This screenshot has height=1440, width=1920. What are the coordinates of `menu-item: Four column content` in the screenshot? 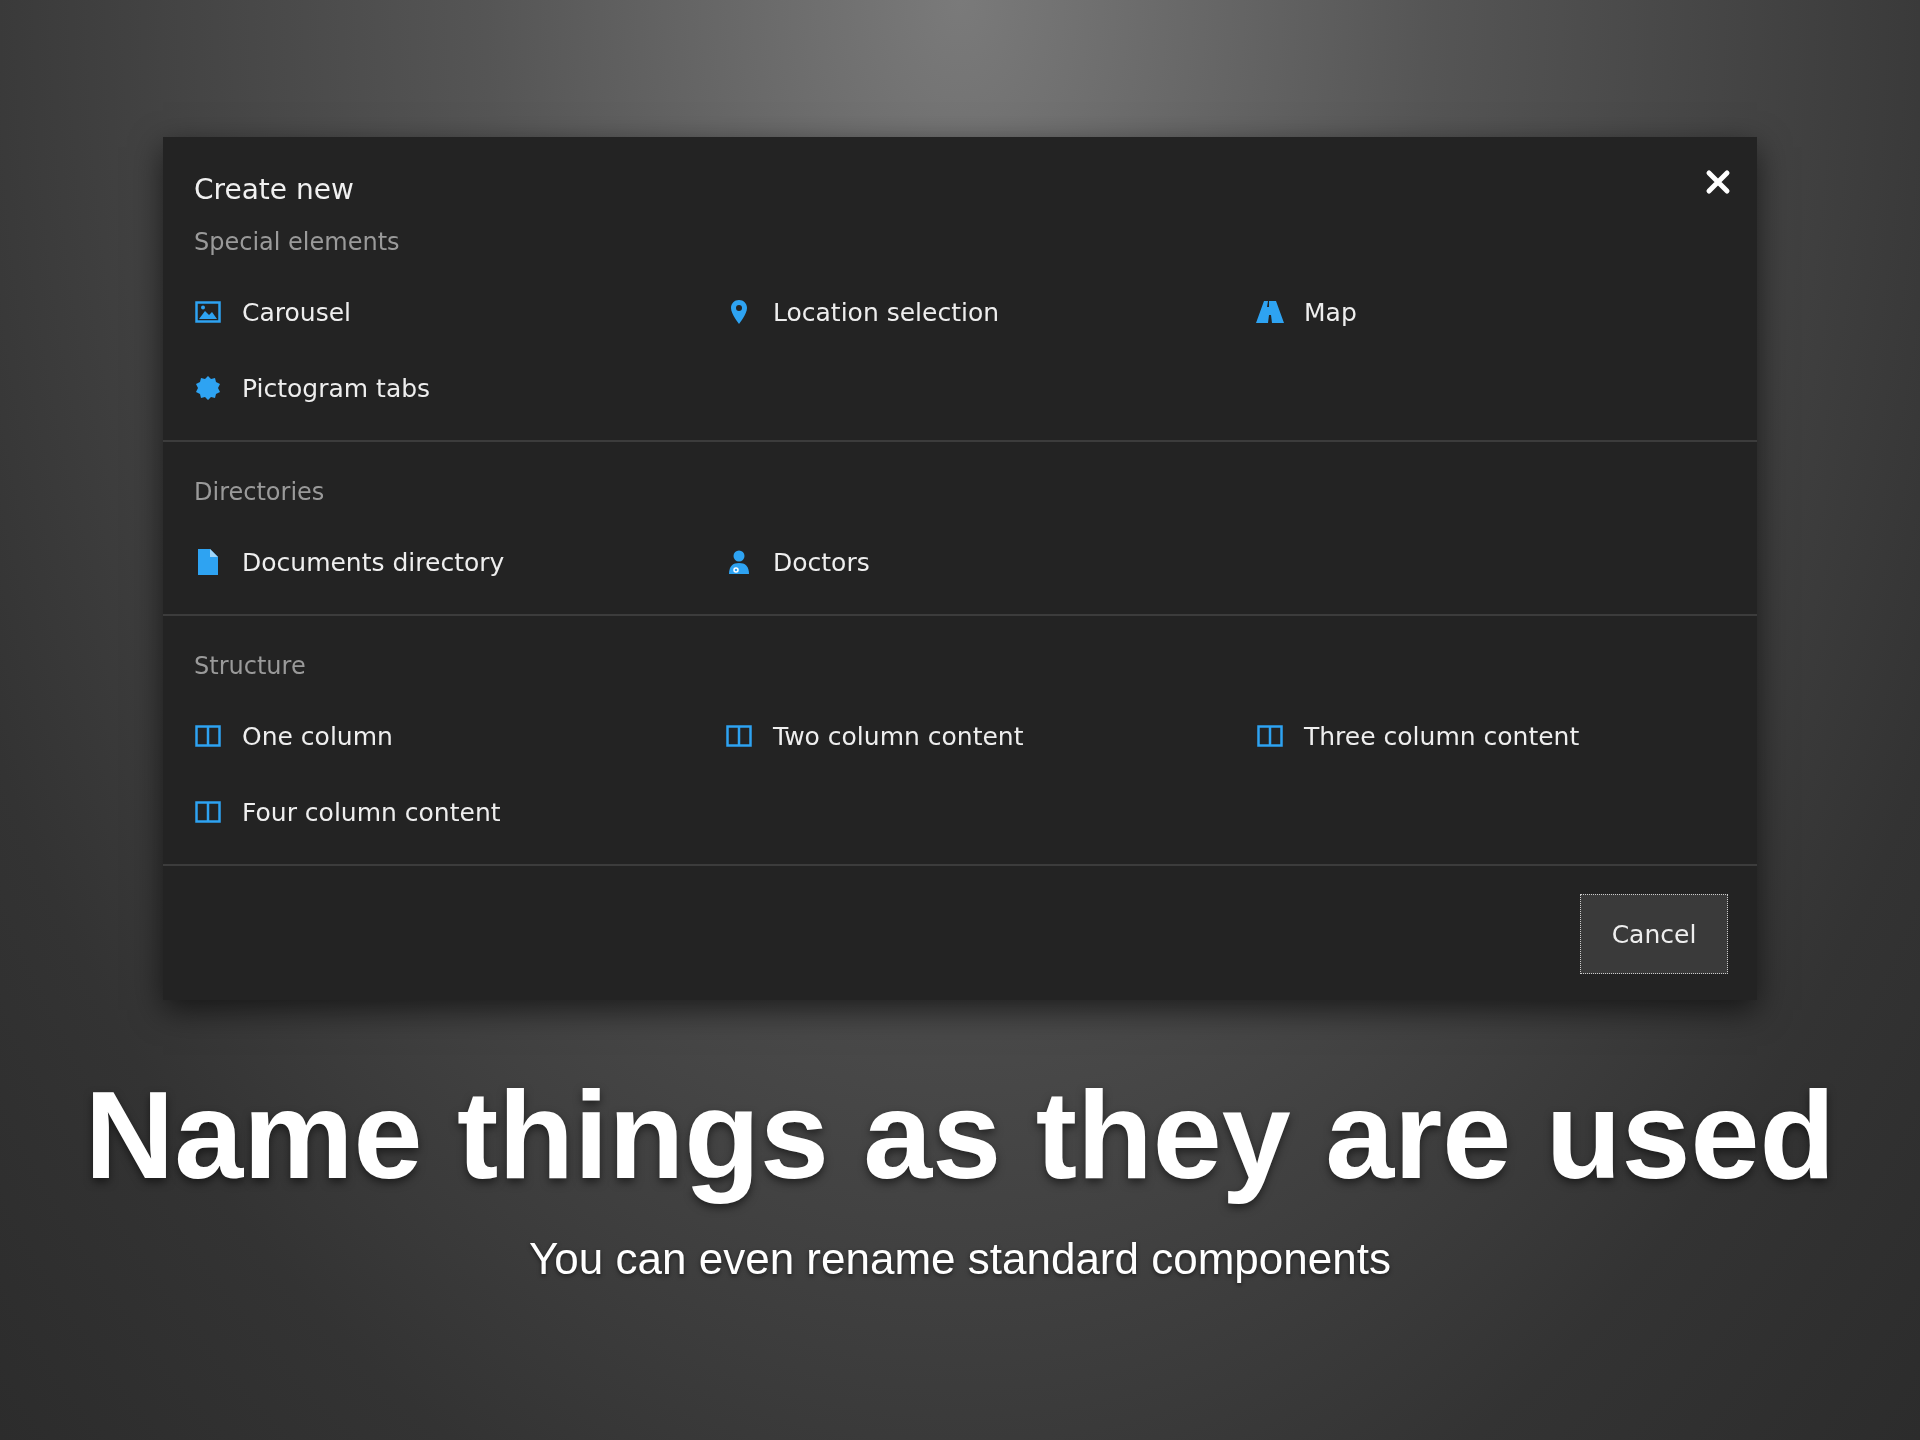 It's located at (459, 812).